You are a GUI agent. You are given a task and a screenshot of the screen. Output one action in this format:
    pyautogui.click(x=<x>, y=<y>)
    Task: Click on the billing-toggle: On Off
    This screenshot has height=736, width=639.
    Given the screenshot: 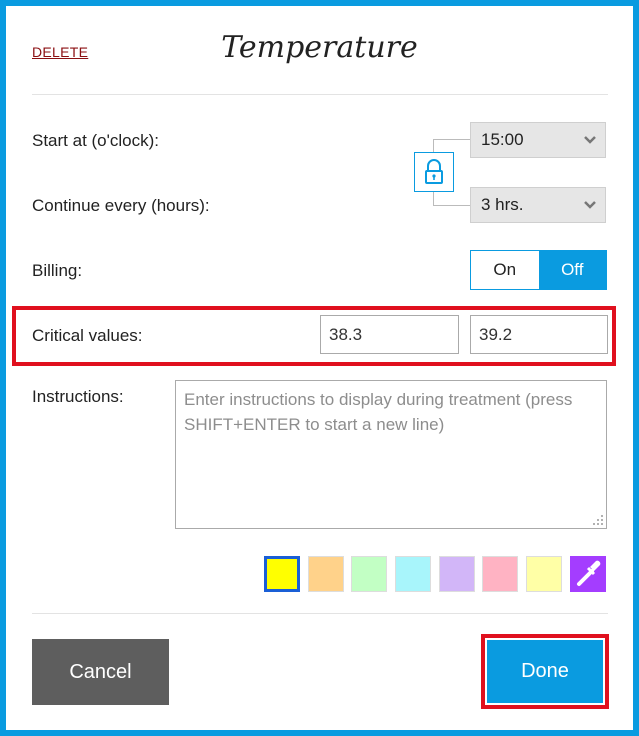 What is the action you would take?
    pyautogui.click(x=538, y=270)
    